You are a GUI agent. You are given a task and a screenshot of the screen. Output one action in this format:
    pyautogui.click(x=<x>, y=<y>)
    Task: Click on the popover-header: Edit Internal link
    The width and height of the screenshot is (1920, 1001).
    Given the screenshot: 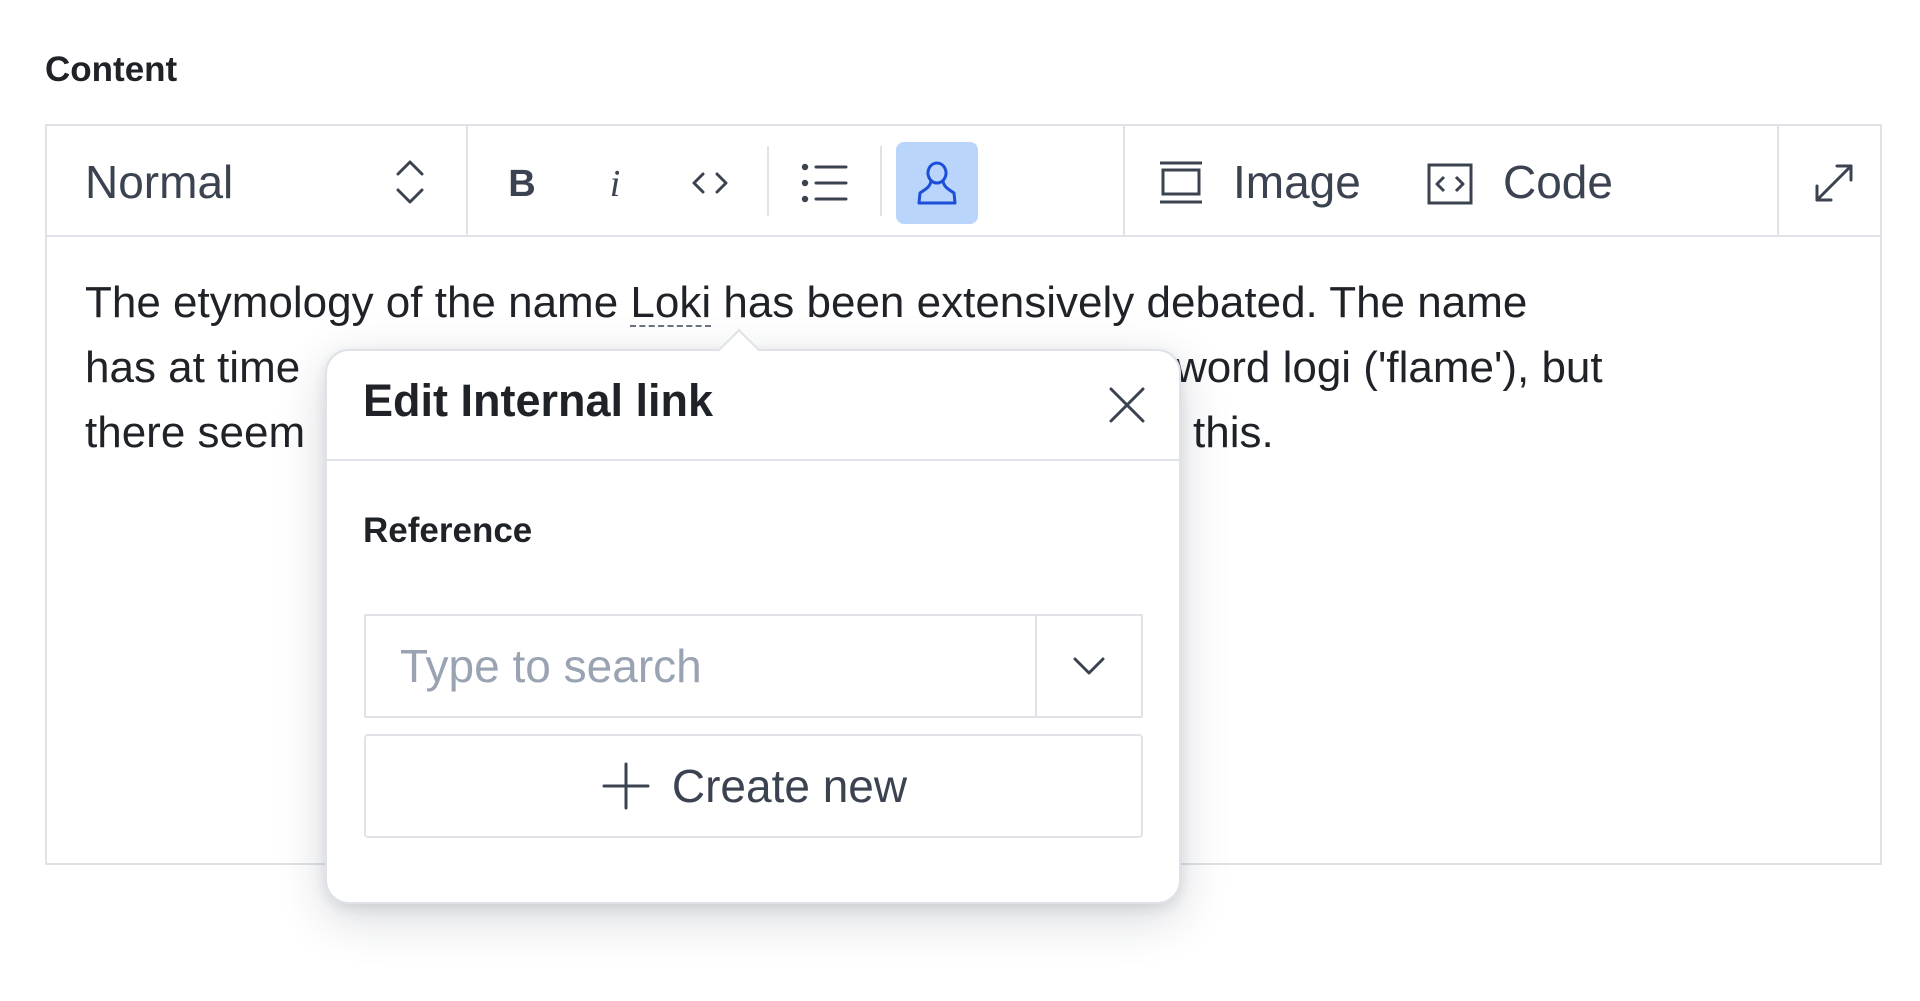 What is the action you would take?
    pyautogui.click(x=753, y=406)
    